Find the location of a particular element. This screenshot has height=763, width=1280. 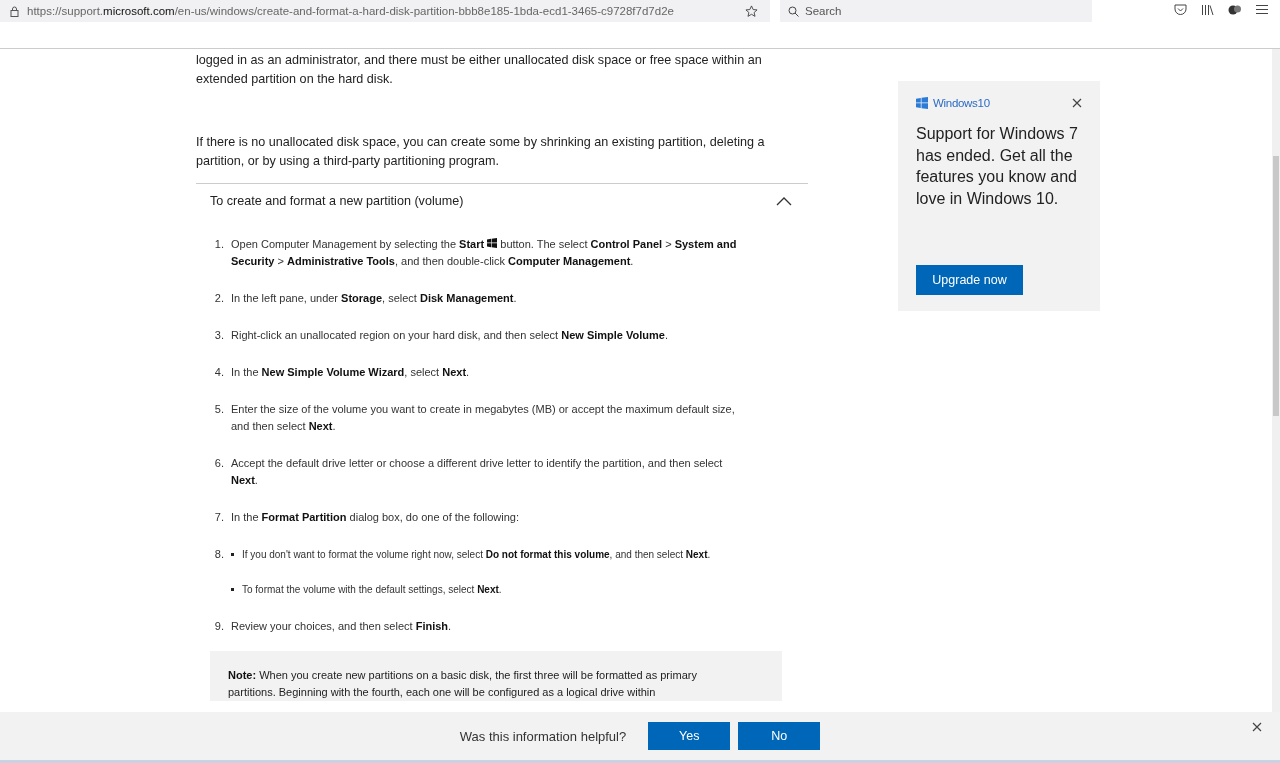

bullet-text: To format the volume with the default settings, select Next. is located at coordinates (372, 590).